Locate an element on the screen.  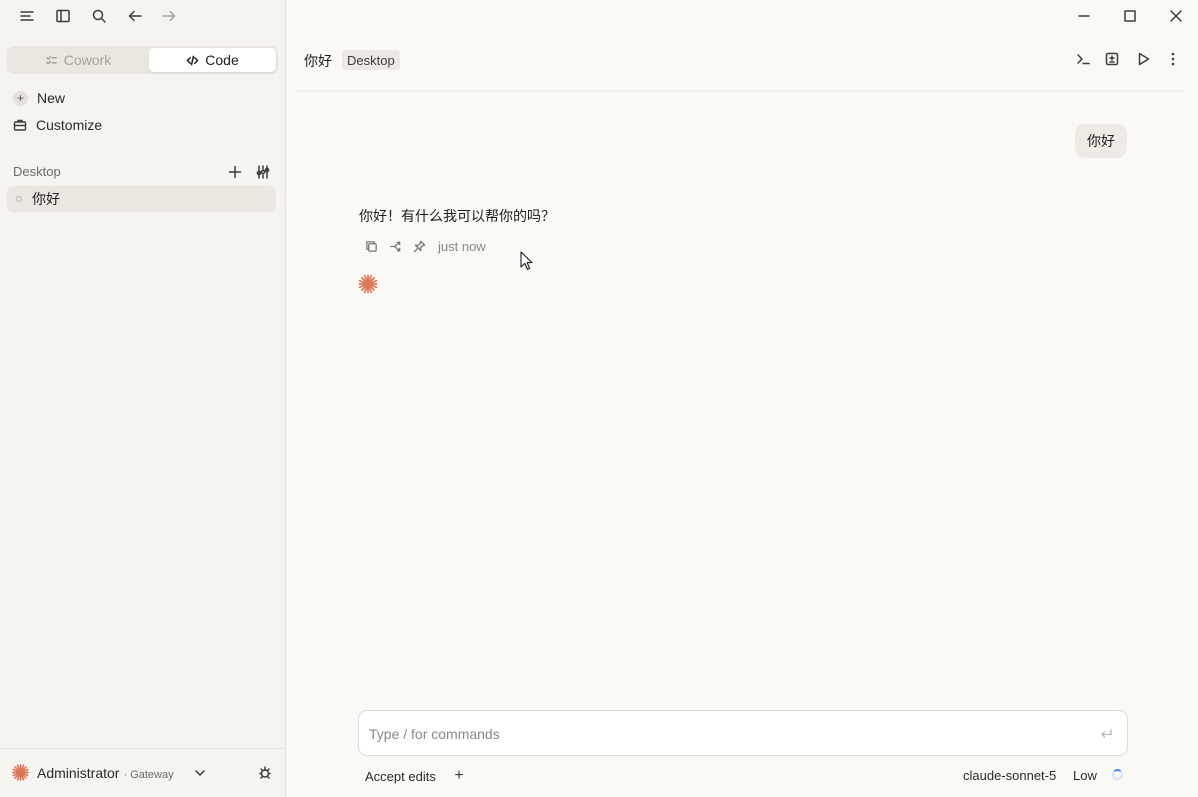
model-selector: claude-sonnet-5 is located at coordinates (1009, 775).